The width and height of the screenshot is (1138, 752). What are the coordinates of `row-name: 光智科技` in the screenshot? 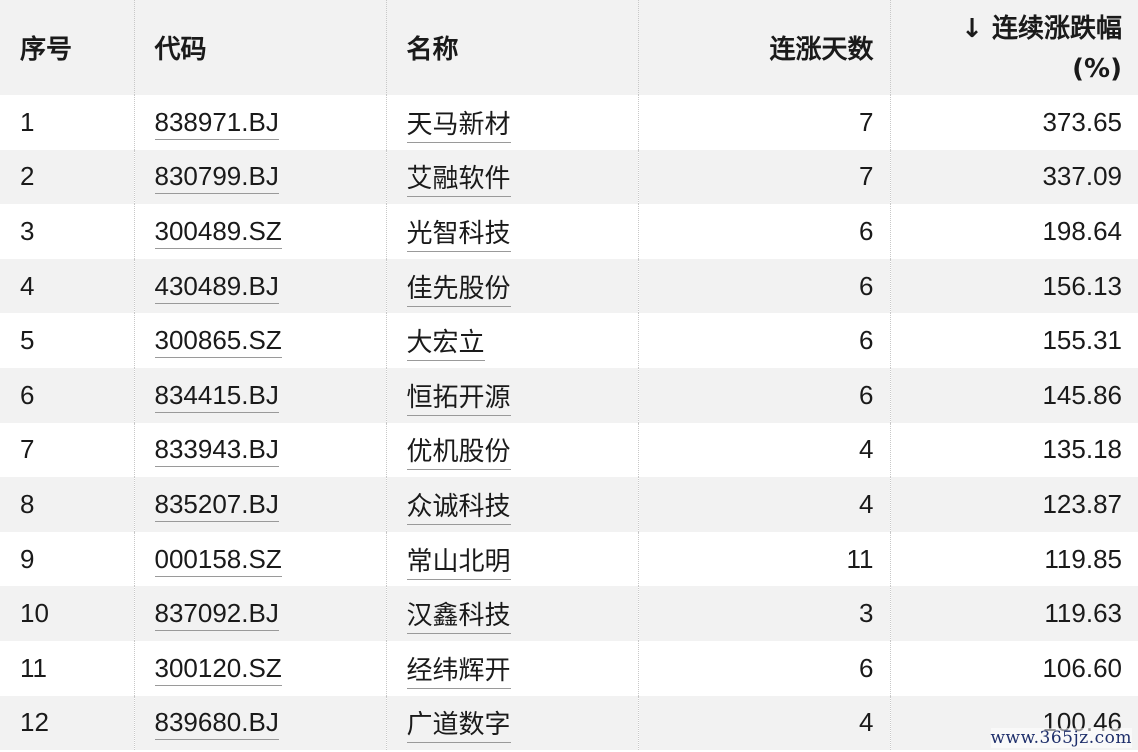 It's located at (512, 231).